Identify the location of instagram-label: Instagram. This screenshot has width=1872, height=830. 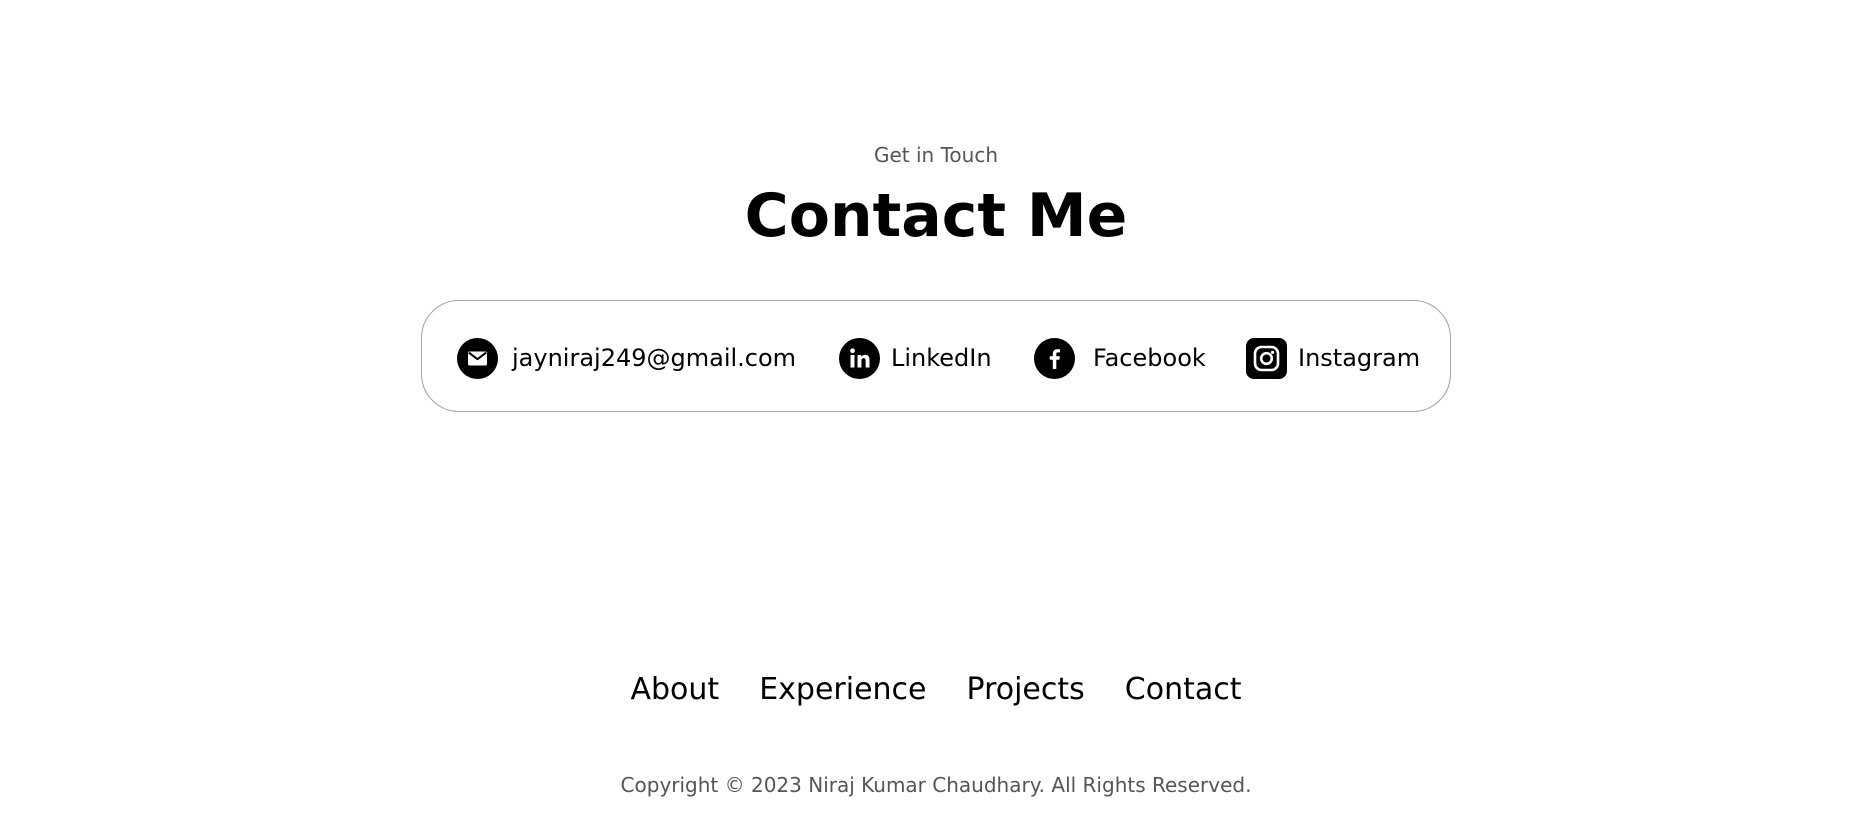
(1359, 358).